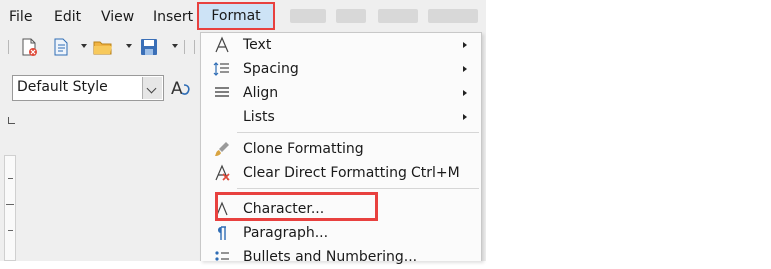  Describe the element at coordinates (271, 69) in the screenshot. I see `menu-item-label: Spacing` at that location.